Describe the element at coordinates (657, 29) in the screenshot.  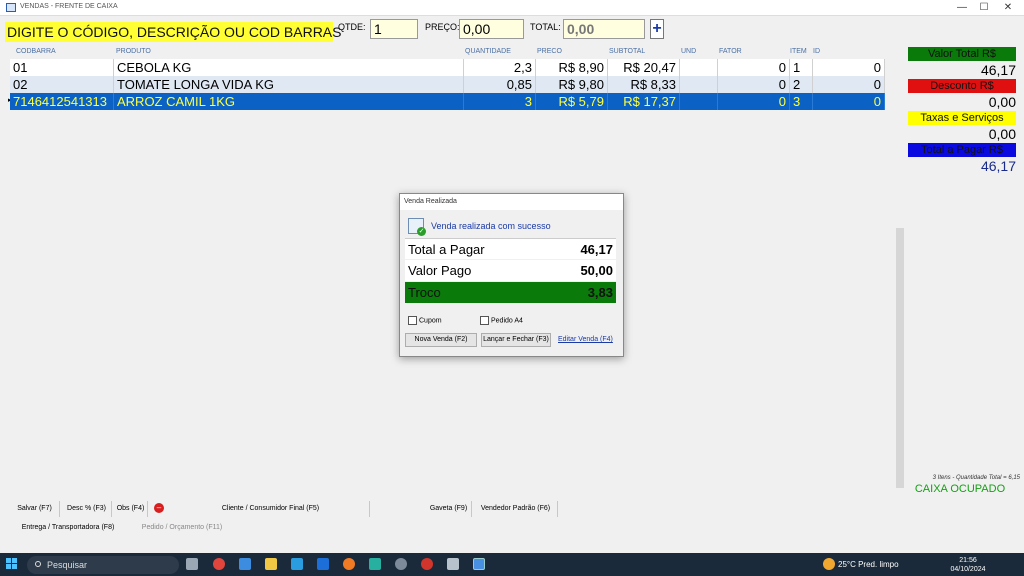
I see `add-item-button: +` at that location.